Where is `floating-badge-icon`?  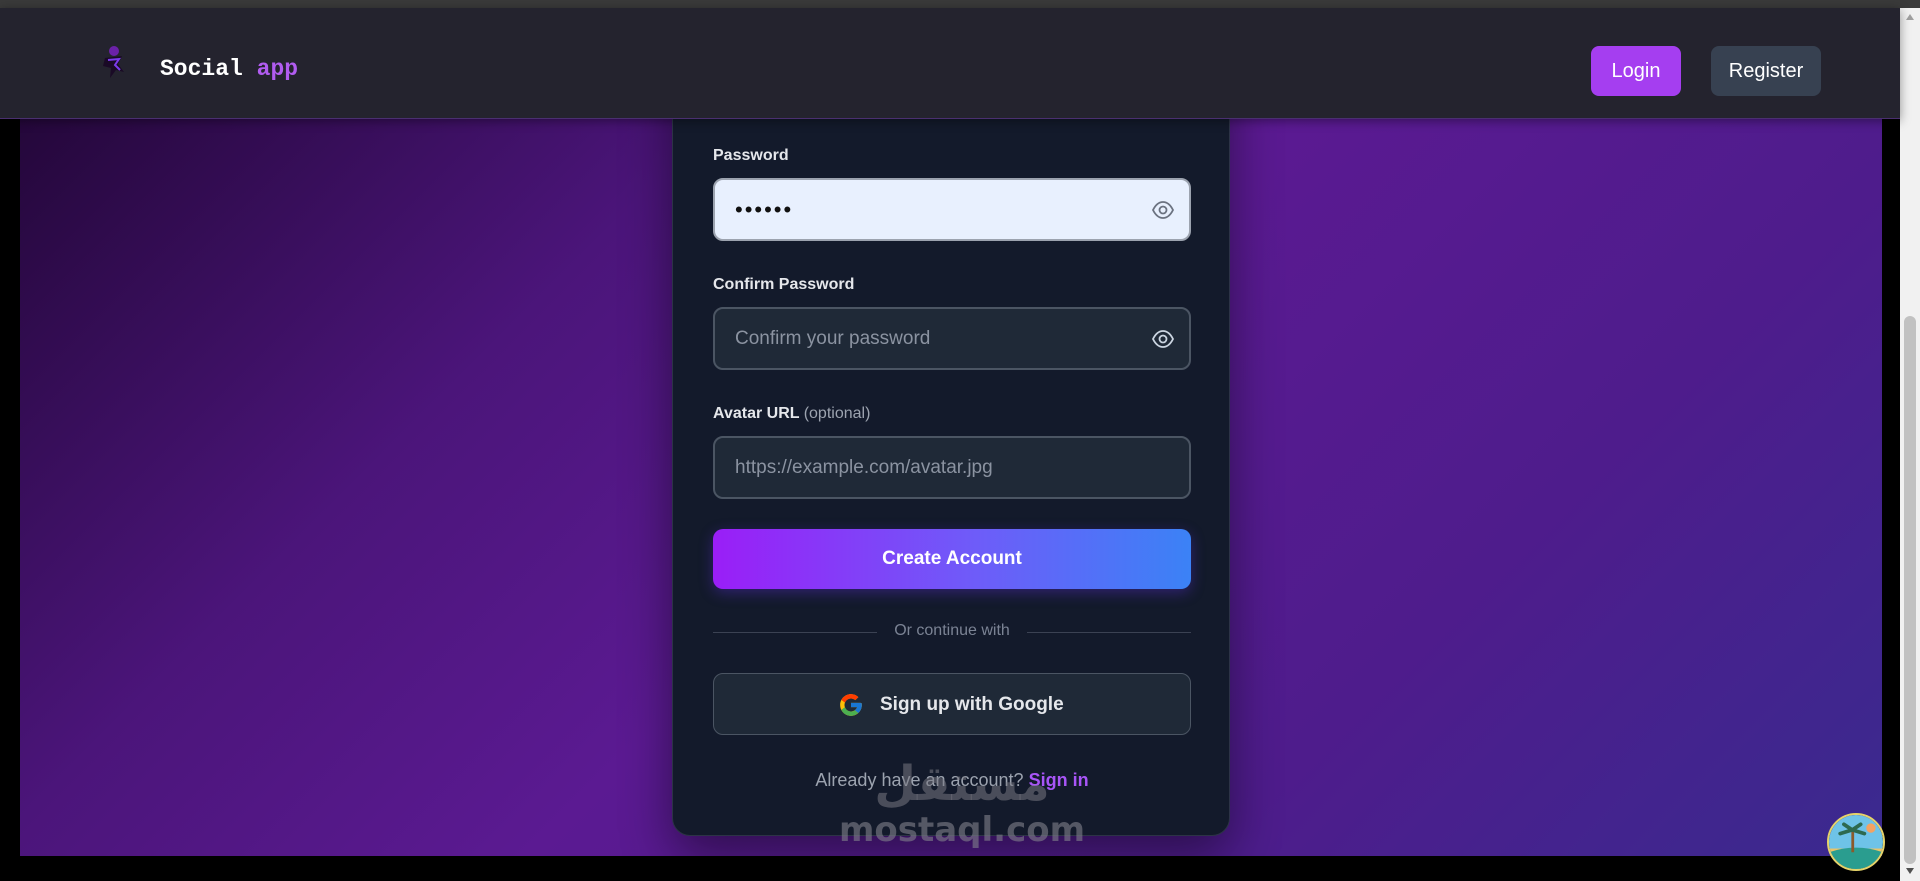 floating-badge-icon is located at coordinates (1856, 842).